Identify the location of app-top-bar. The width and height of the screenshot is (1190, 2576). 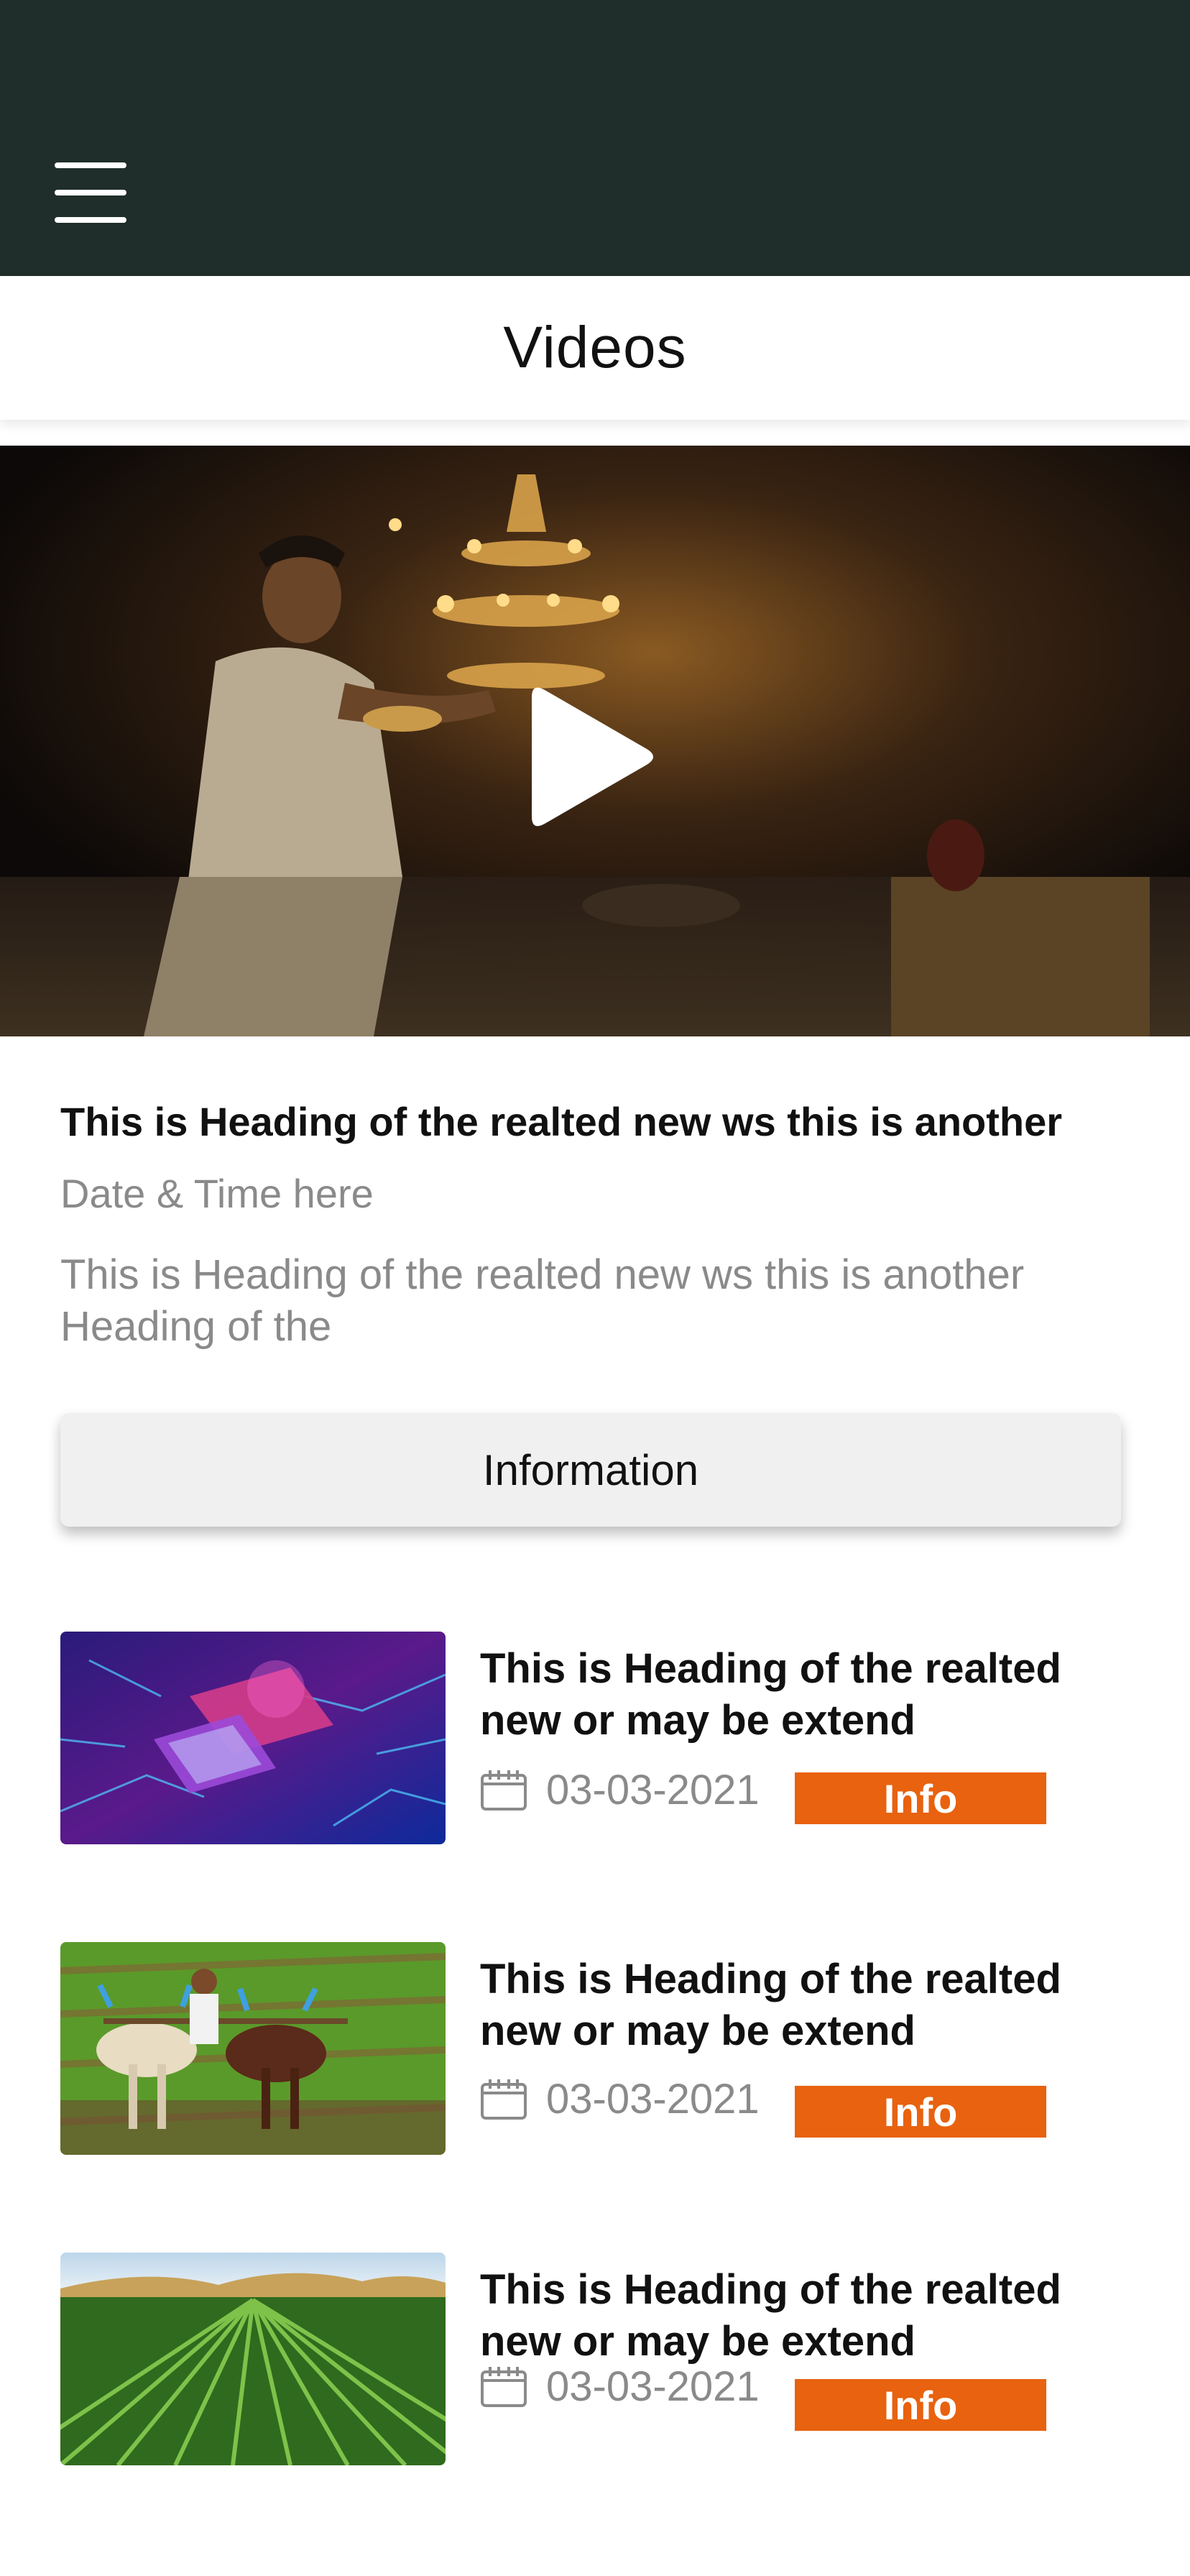
(595, 138).